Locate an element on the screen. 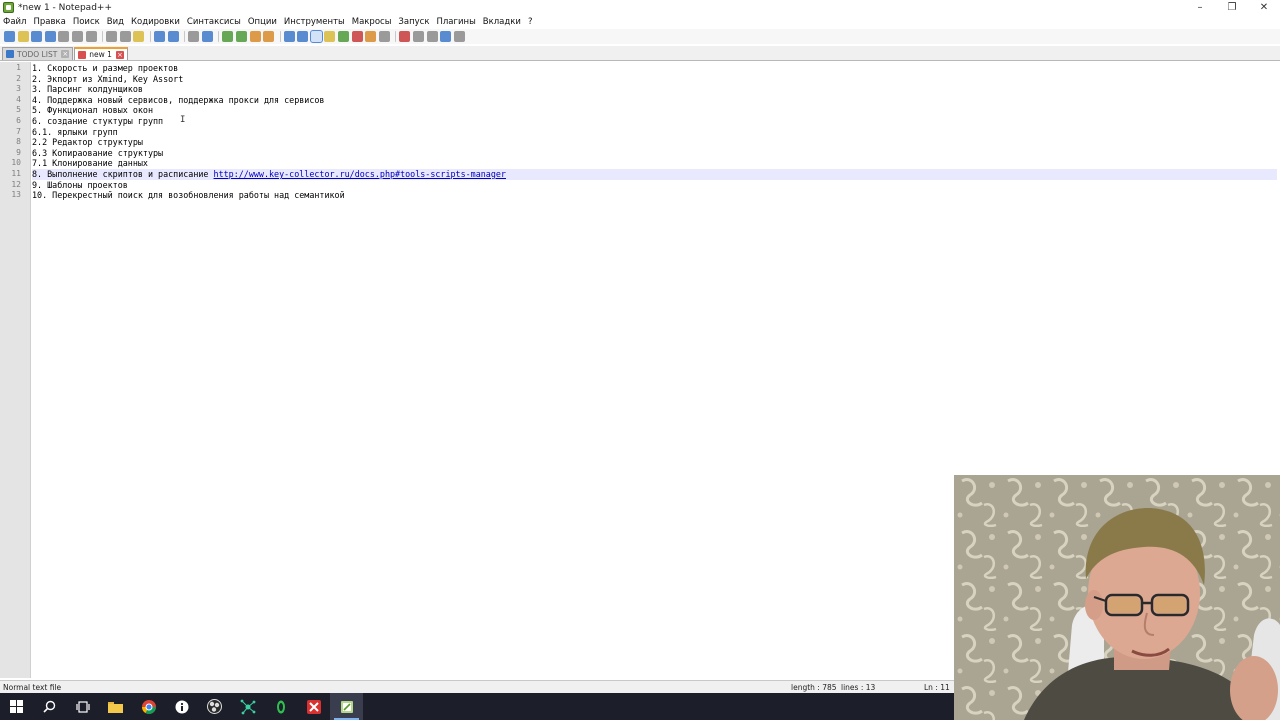 This screenshot has height=720, width=1280. text-line: 9. Шаблоны проектов is located at coordinates (654, 185).